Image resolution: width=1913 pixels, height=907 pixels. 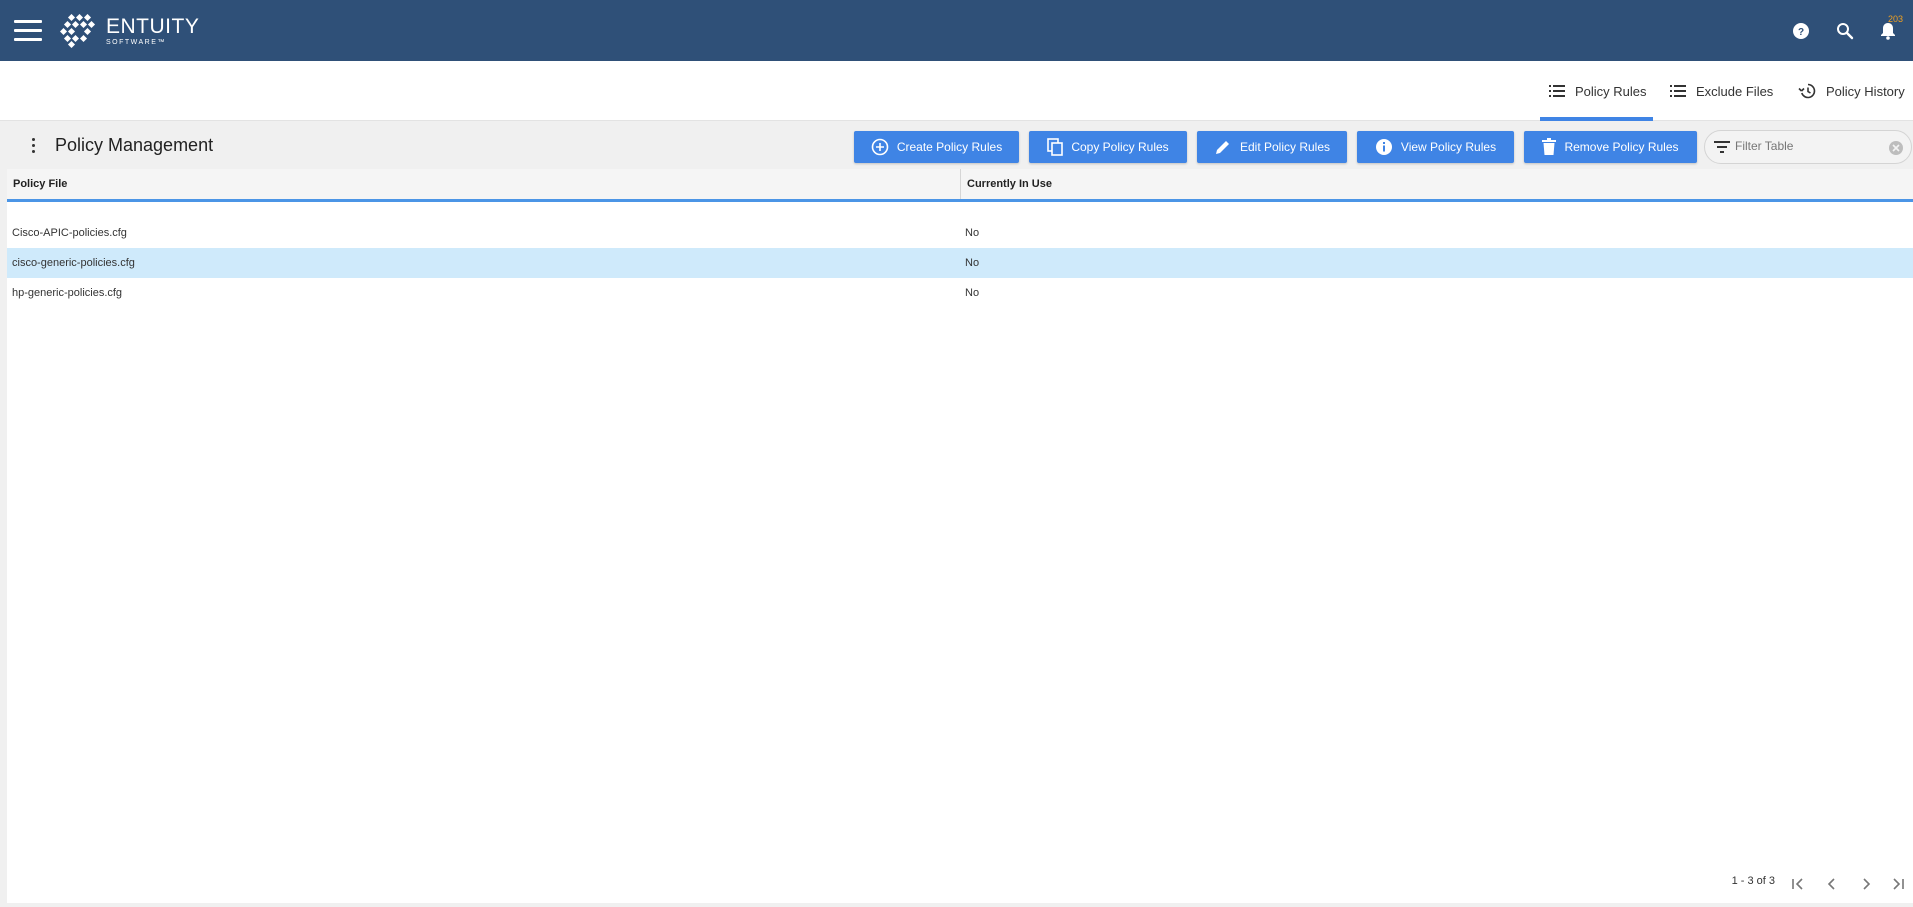 I want to click on pencil-icon, so click(x=1222, y=147).